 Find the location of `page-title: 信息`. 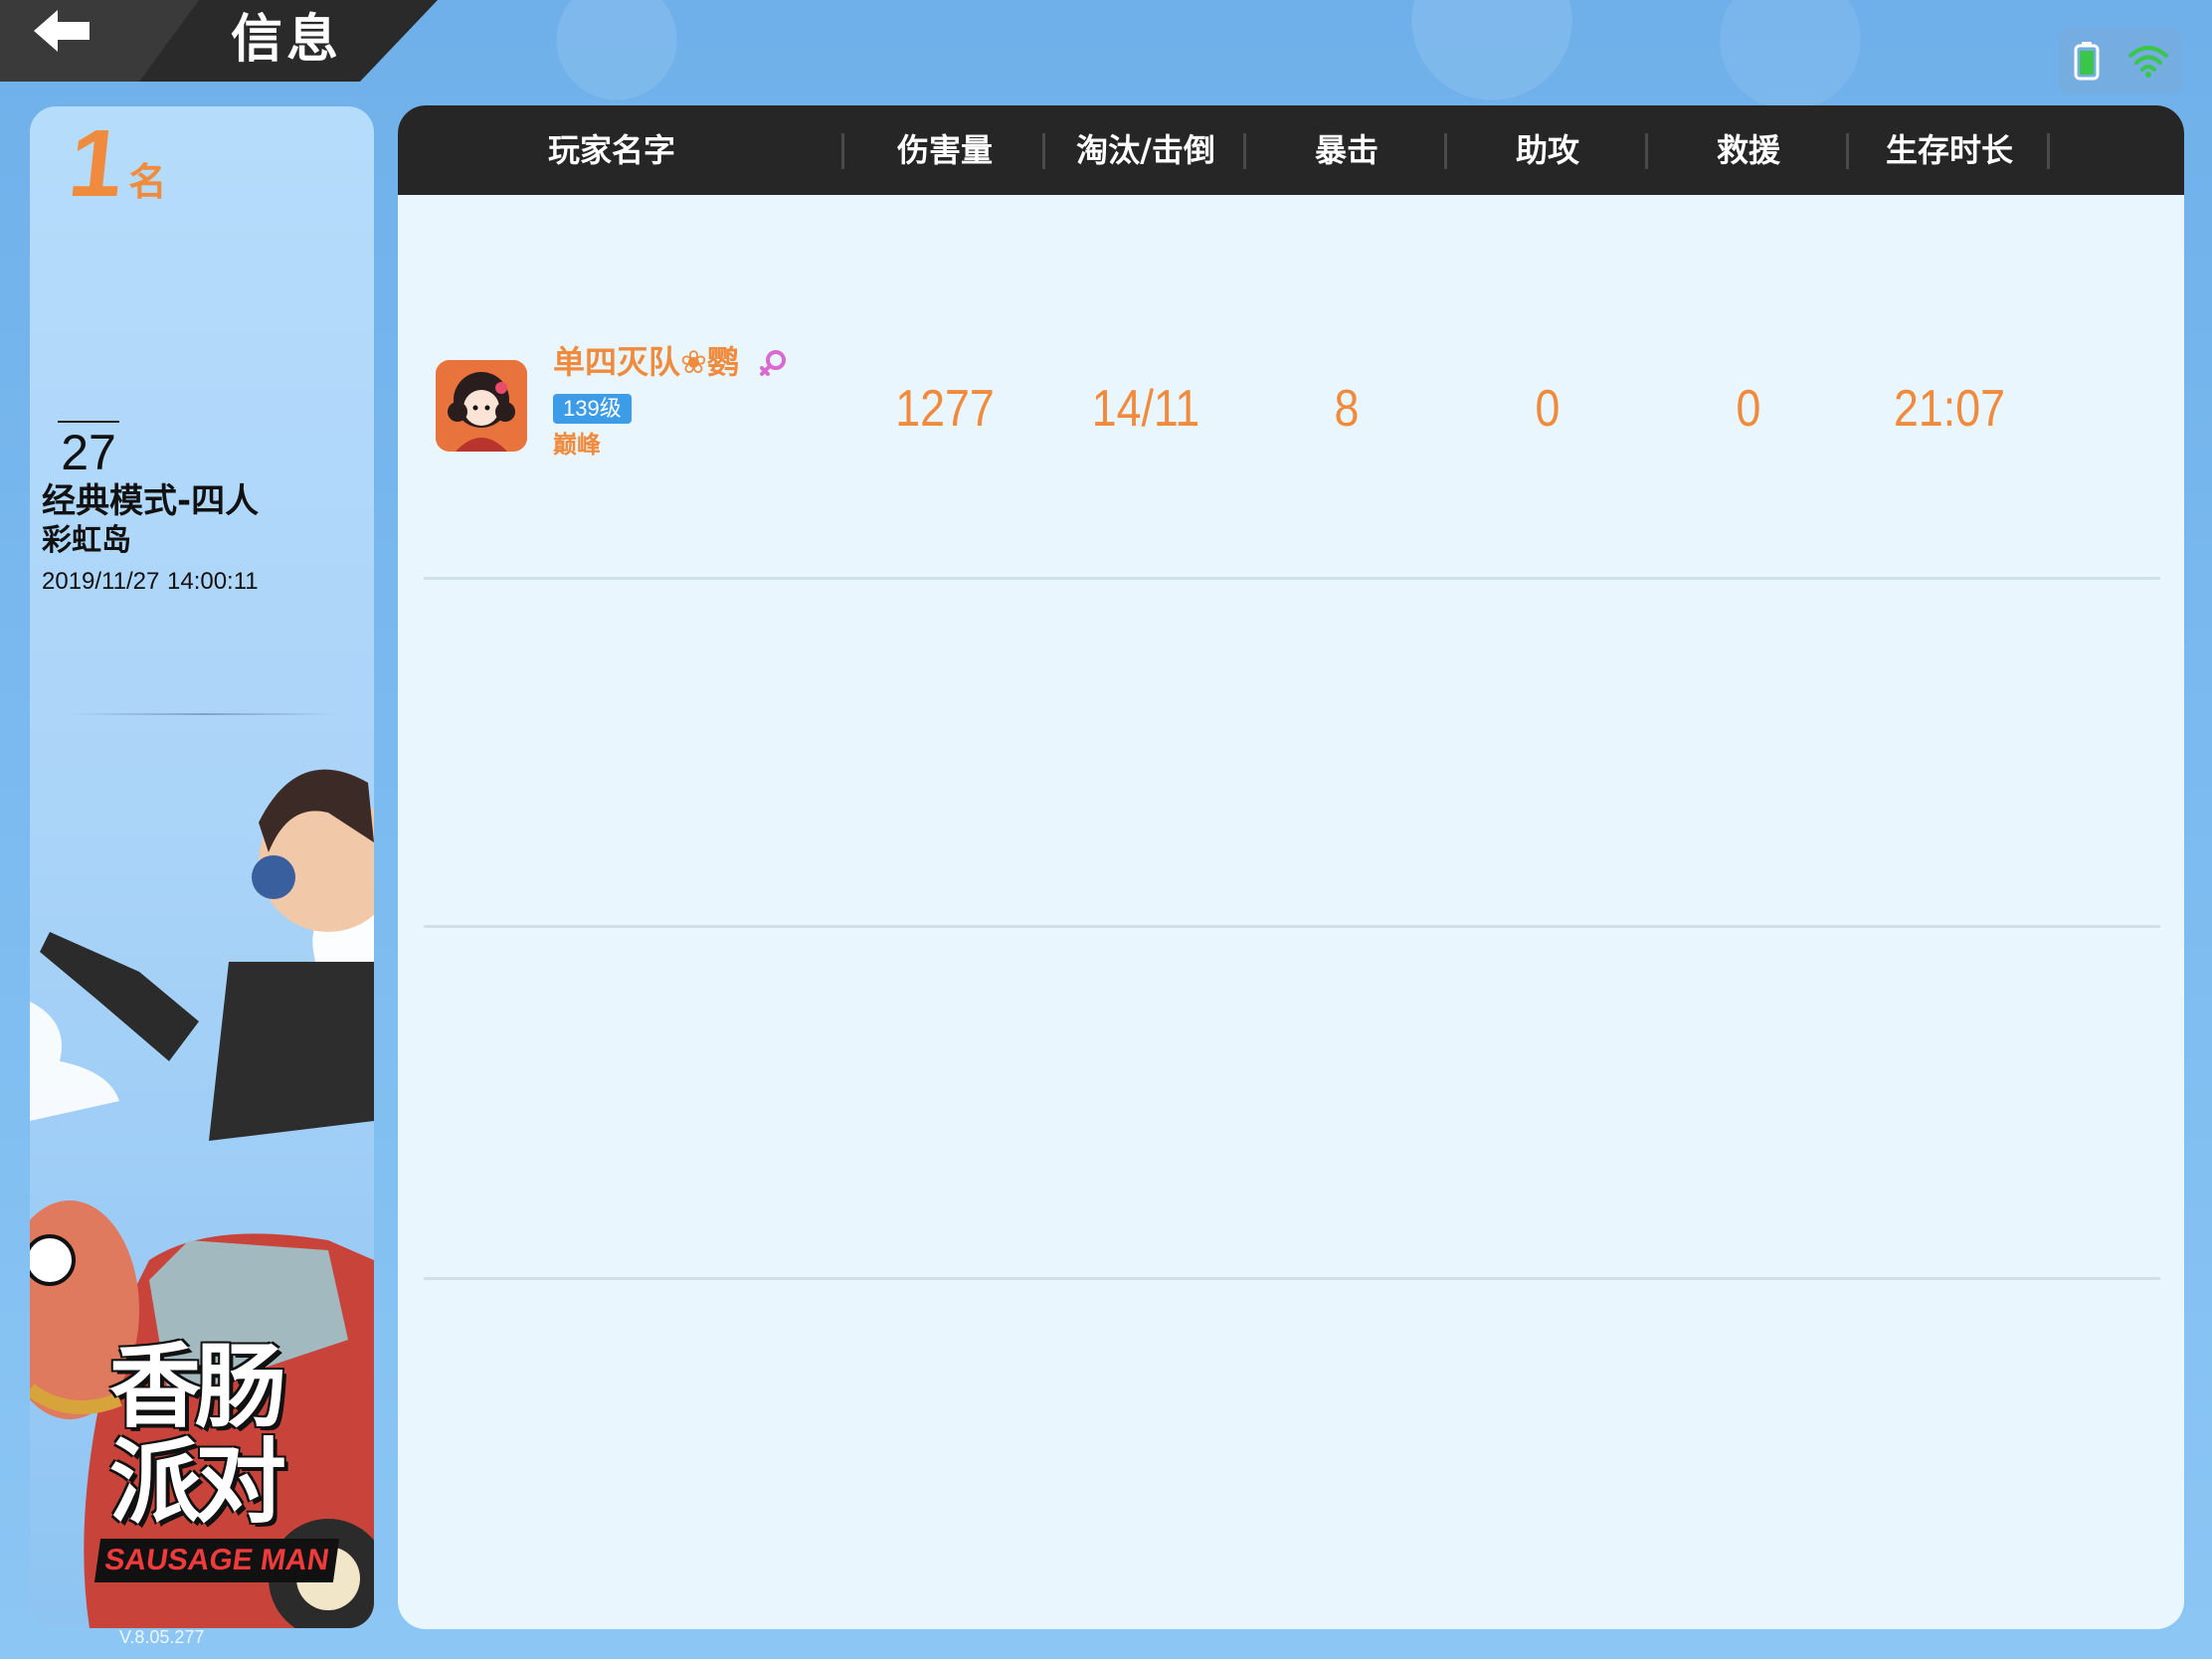

page-title: 信息 is located at coordinates (287, 40).